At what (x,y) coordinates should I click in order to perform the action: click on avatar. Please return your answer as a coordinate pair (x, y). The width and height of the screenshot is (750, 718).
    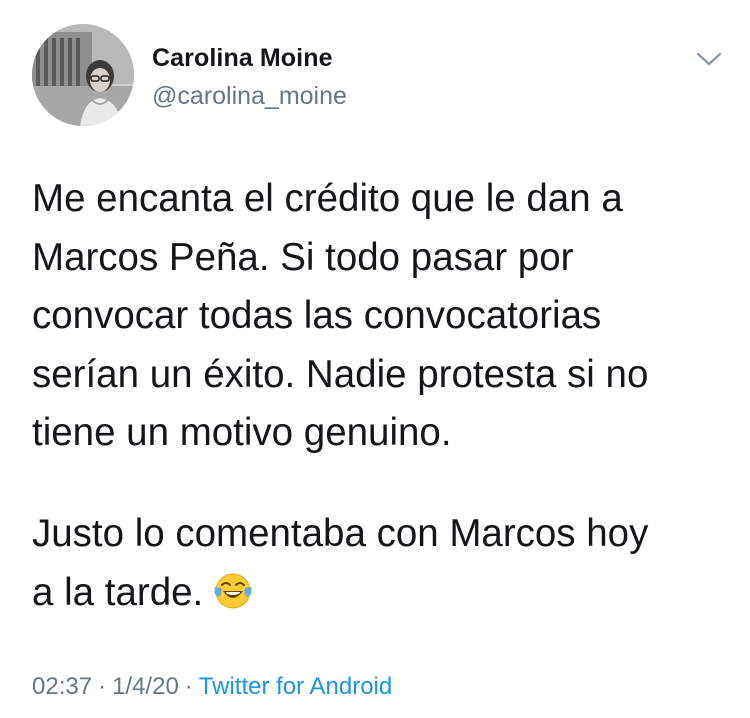
    Looking at the image, I should click on (83, 75).